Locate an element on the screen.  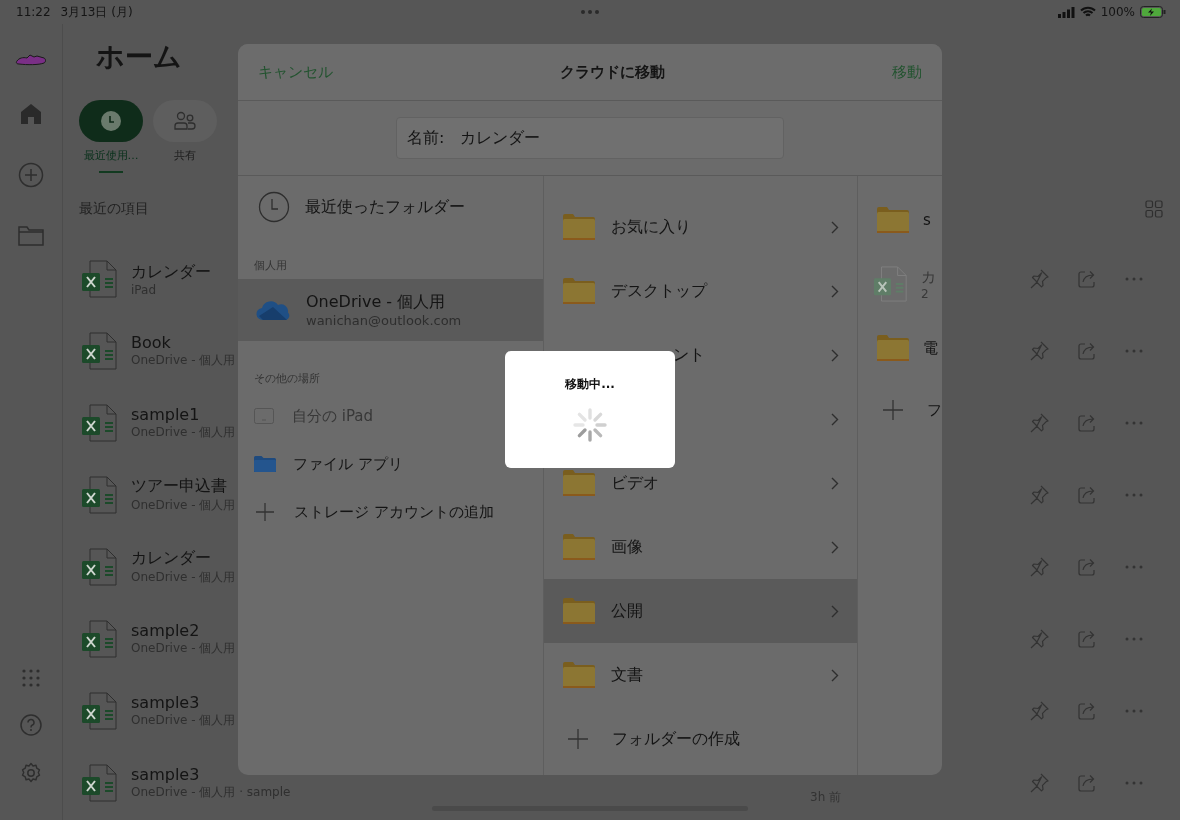
status-time: 11:22 is located at coordinates (33, 12).